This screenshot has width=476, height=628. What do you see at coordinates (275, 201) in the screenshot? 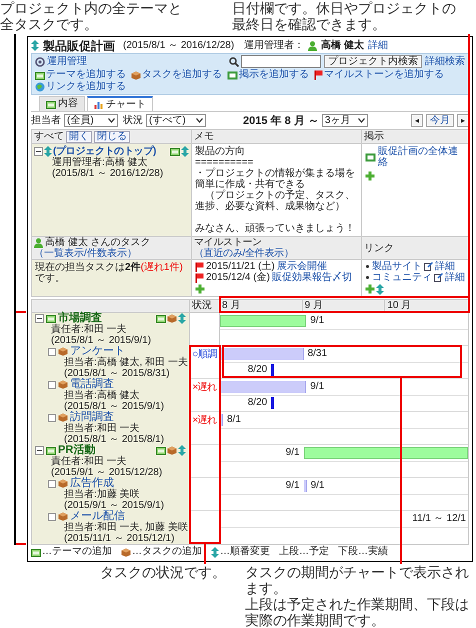
I see `memo-text: （プロジェクトの予定、タスク、進捗、必要な資料、成果物など）` at bounding box center [275, 201].